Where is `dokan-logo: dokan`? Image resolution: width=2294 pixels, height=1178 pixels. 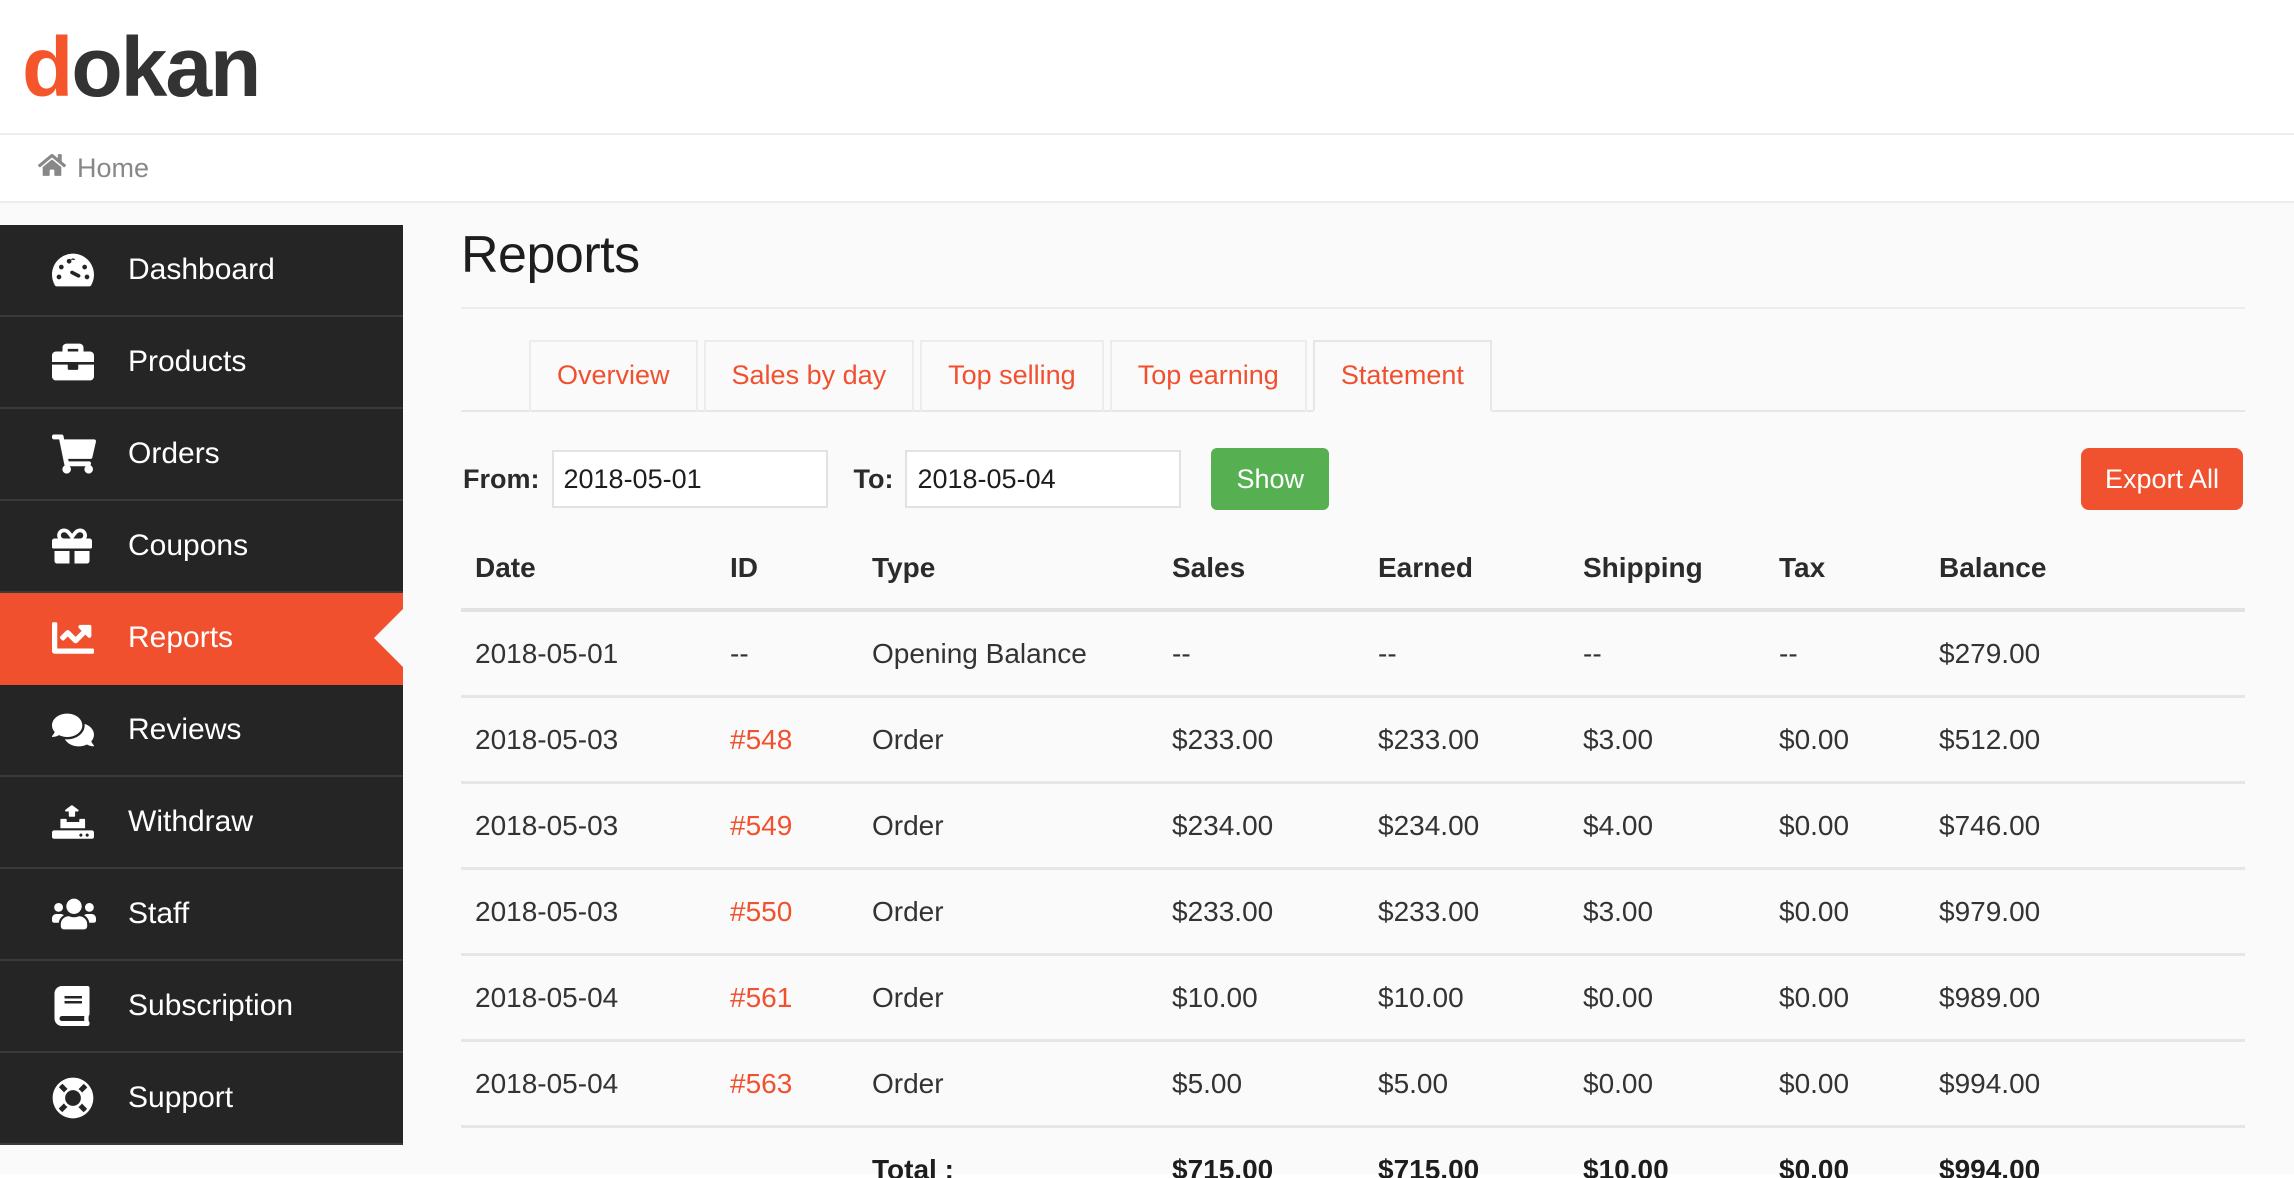 dokan-logo: dokan is located at coordinates (141, 67).